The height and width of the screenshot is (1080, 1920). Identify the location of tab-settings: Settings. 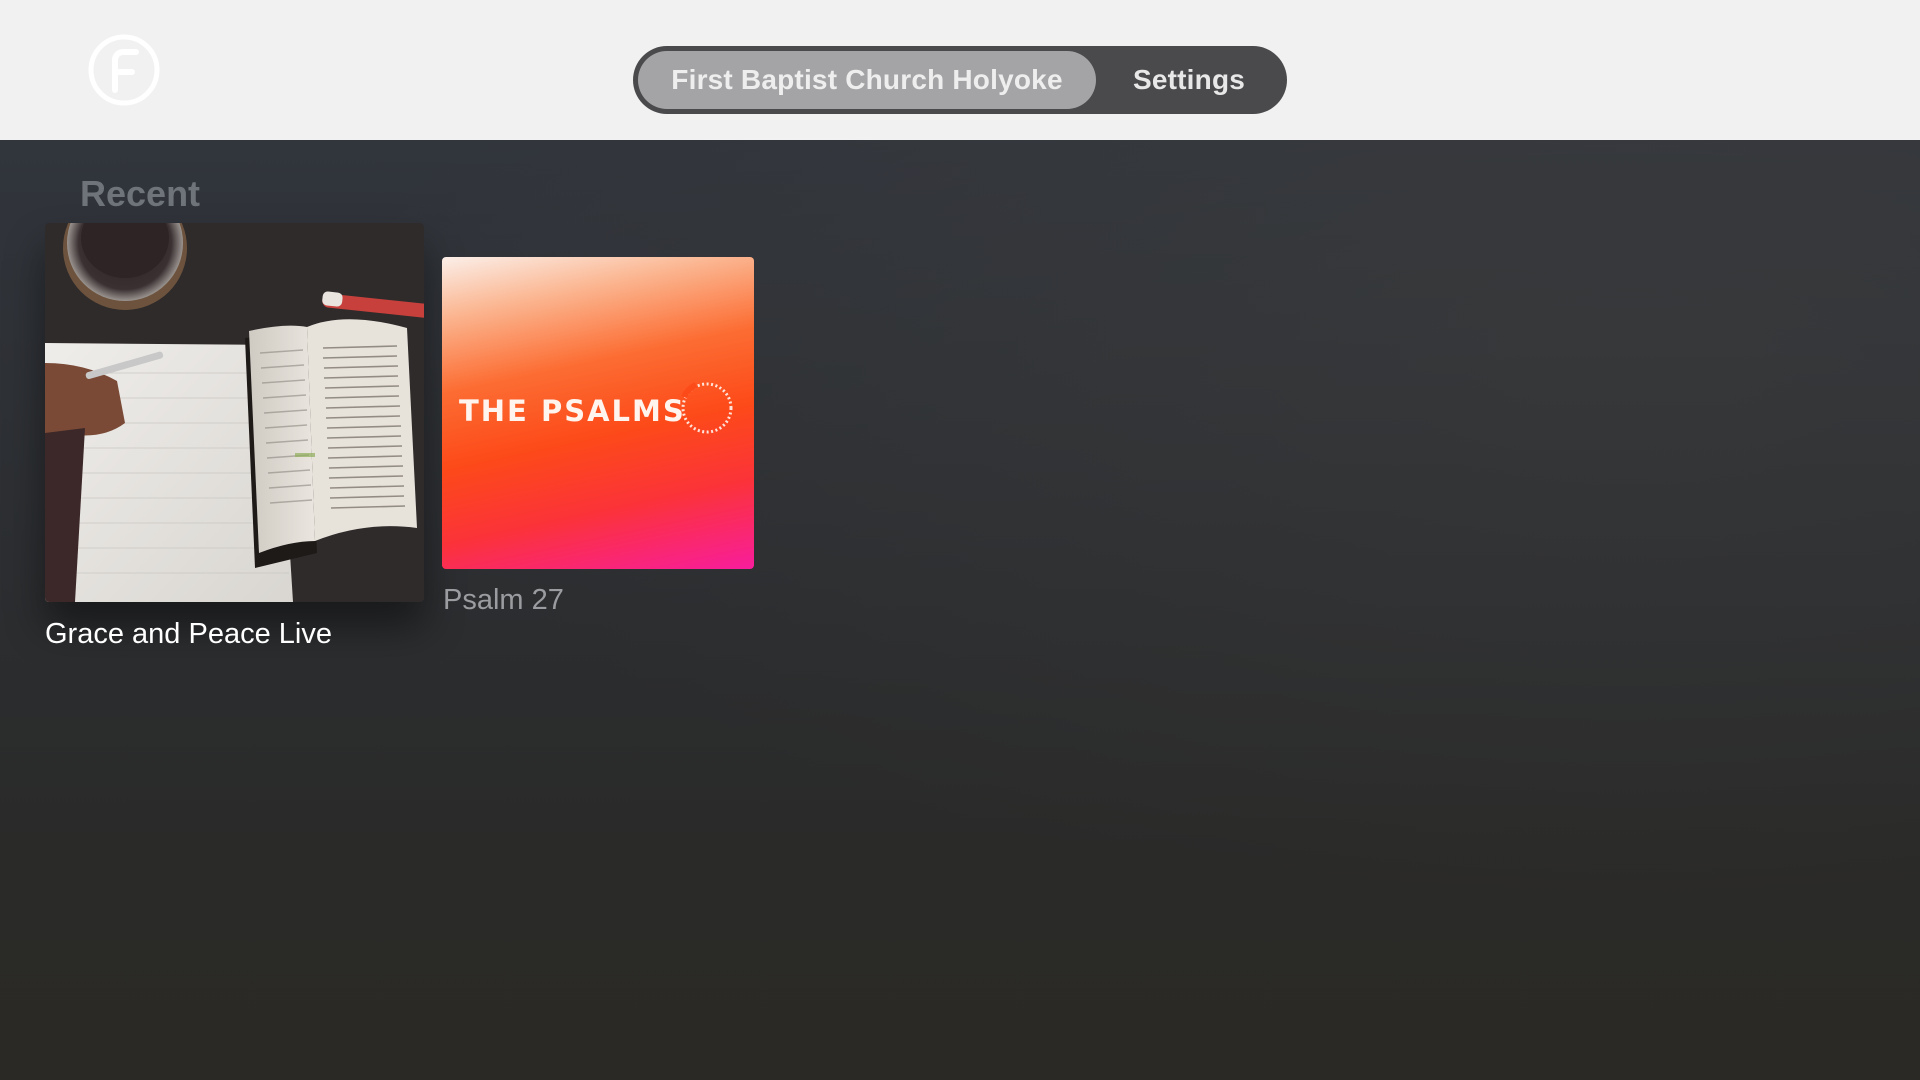
(1189, 80).